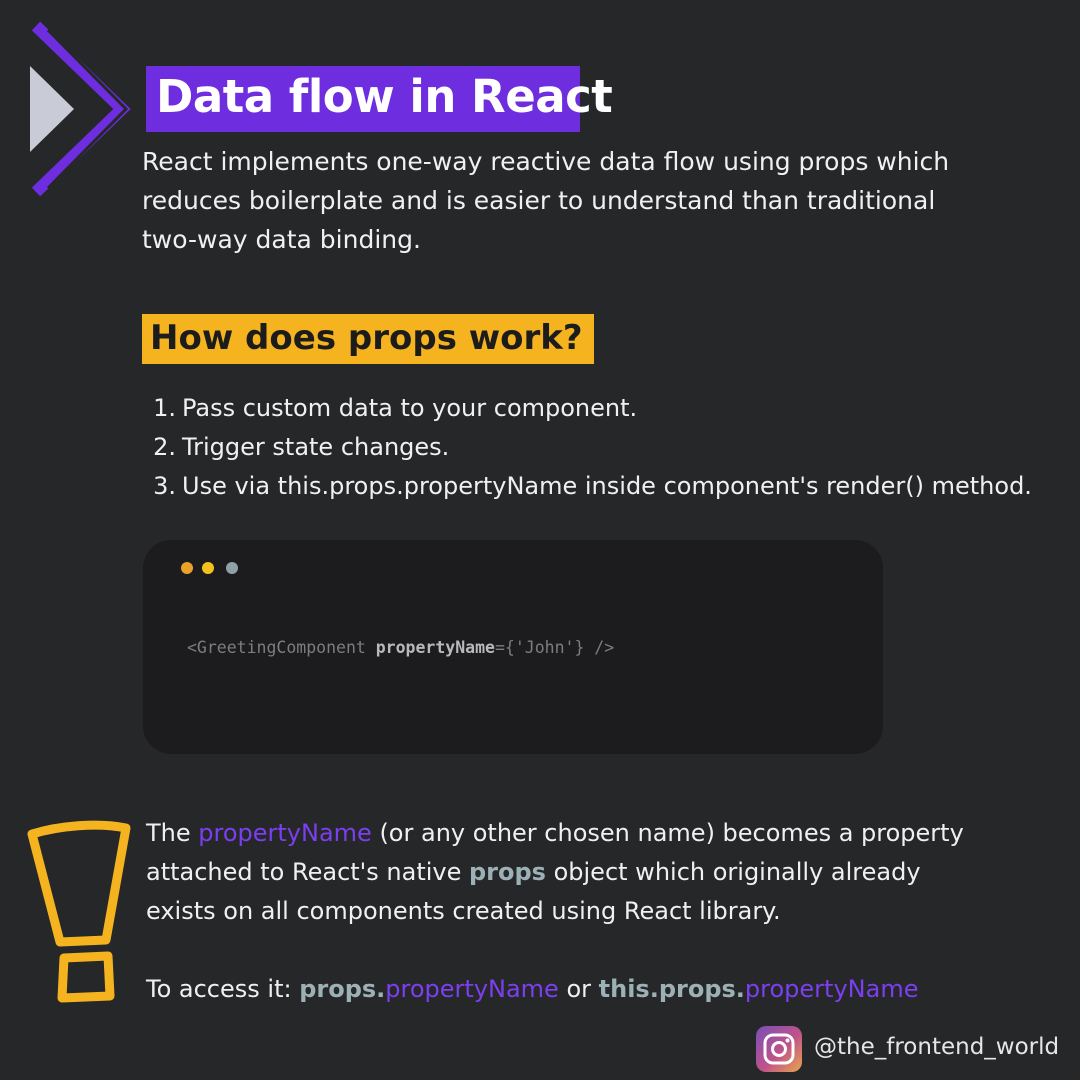  I want to click on note-text: attached to React's native, so click(307, 872).